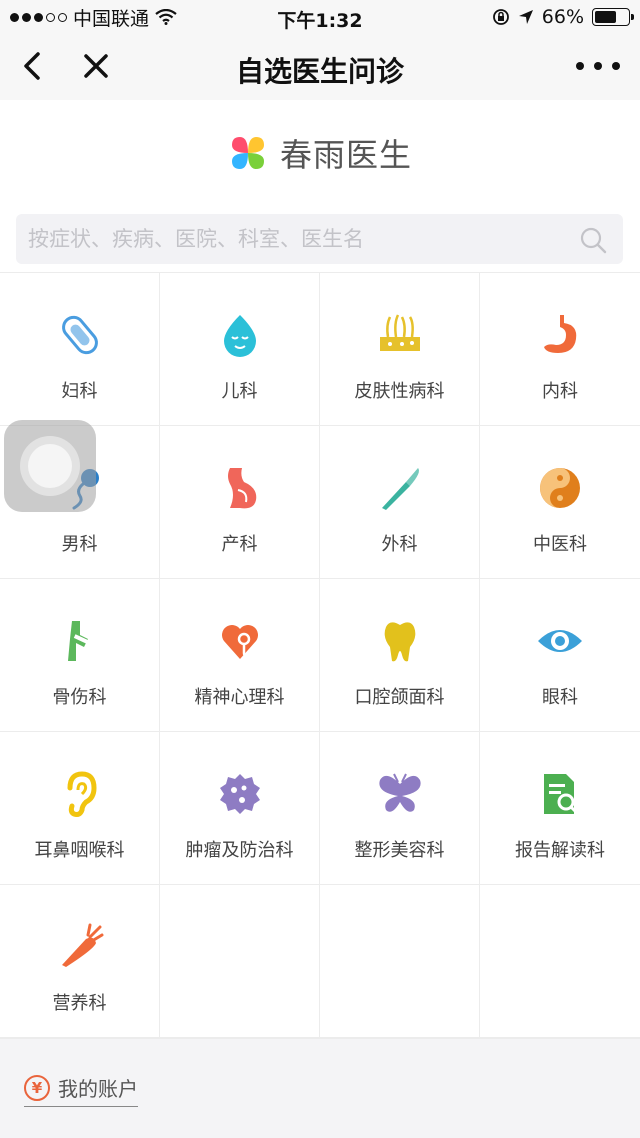 Image resolution: width=640 pixels, height=1138 pixels. Describe the element at coordinates (560, 794) in the screenshot. I see `report-search-icon` at that location.